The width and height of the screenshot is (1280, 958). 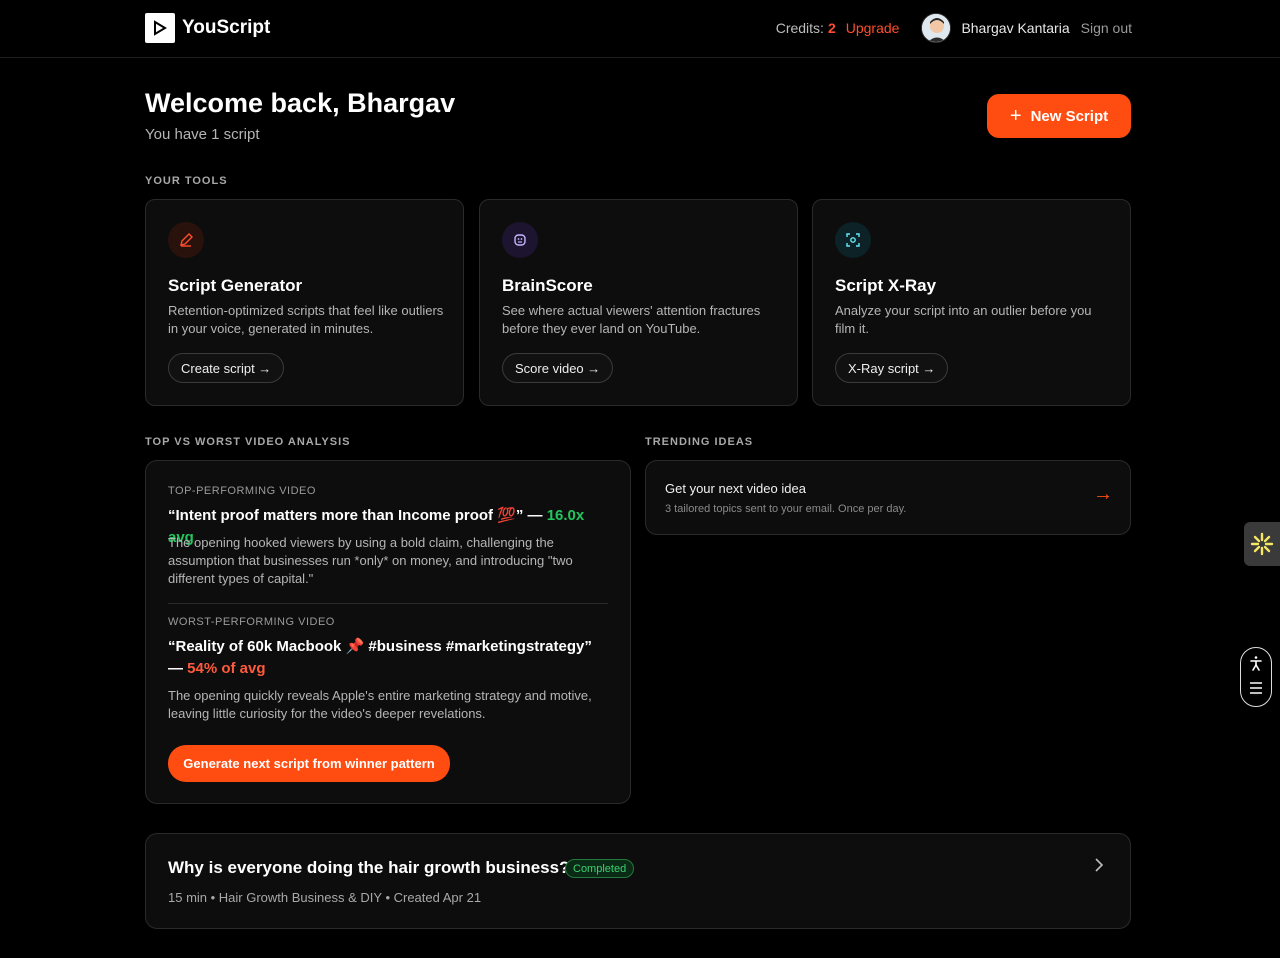 What do you see at coordinates (1256, 677) in the screenshot?
I see `accessibility-widget` at bounding box center [1256, 677].